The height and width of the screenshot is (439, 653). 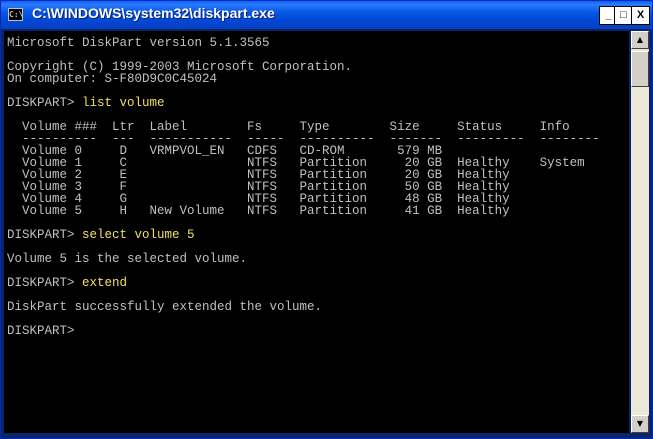 I want to click on window-title: C:\WINDOWS\system32\diskpart.exe, so click(x=153, y=13).